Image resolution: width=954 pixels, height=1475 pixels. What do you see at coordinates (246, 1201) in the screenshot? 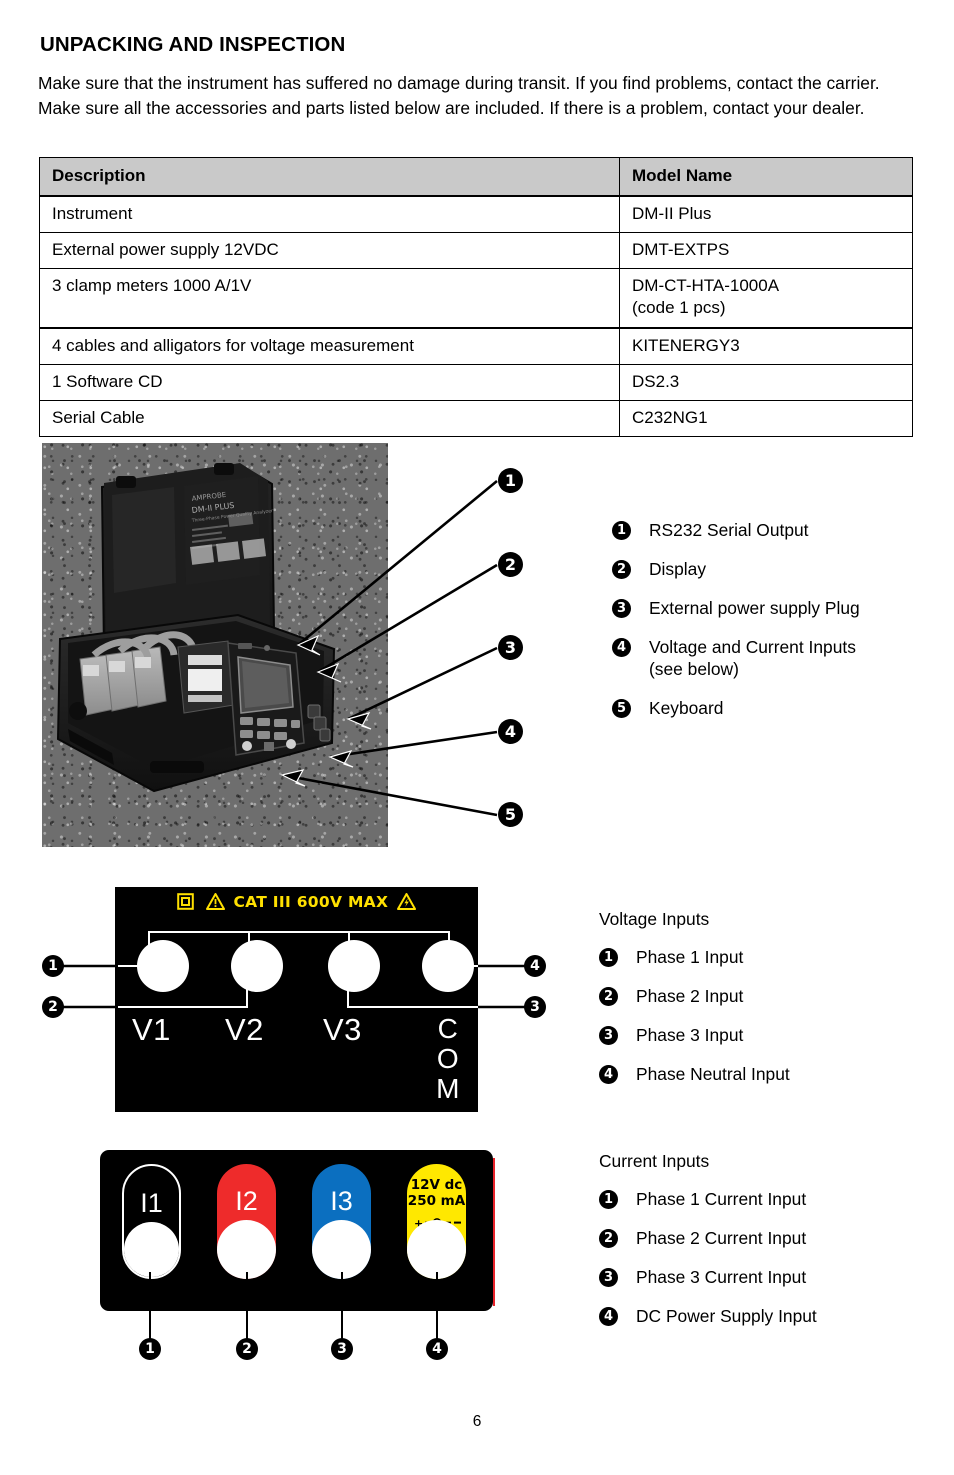
I see `current-connector-label-i2: I2` at bounding box center [246, 1201].